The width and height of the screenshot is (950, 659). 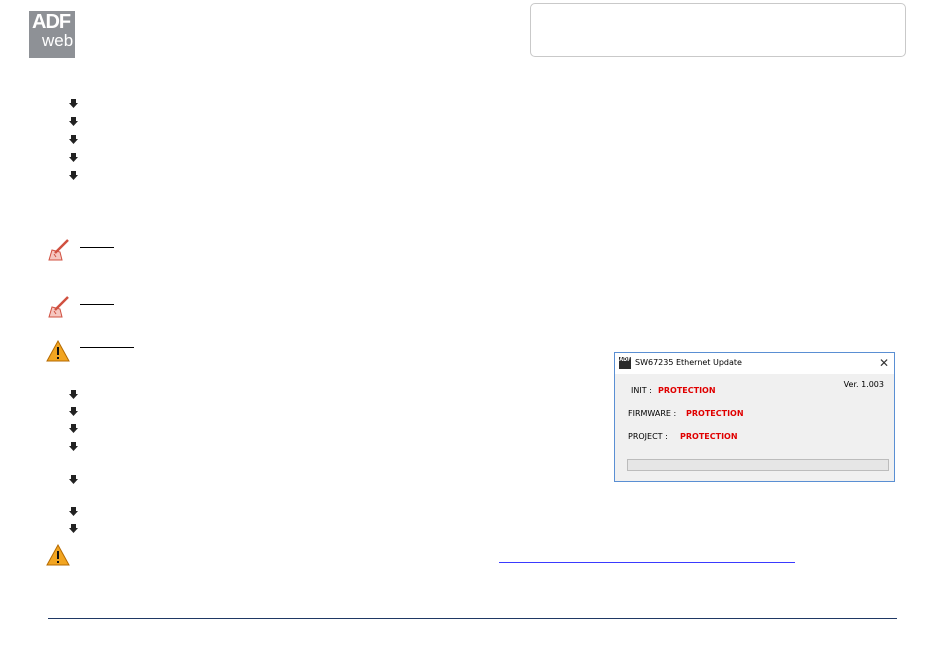 What do you see at coordinates (718, 30) in the screenshot?
I see `header-title-box` at bounding box center [718, 30].